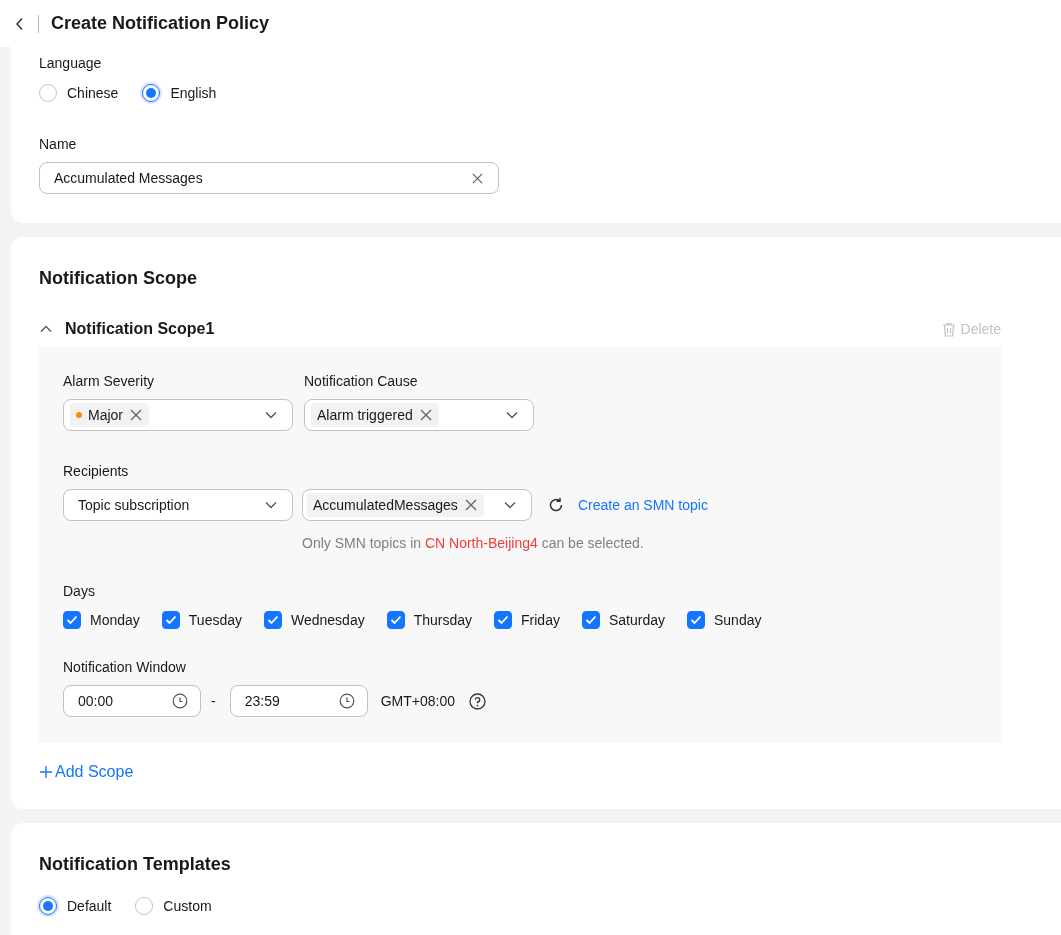  What do you see at coordinates (127, 329) in the screenshot?
I see `scope-toggle: Notification Scope1` at bounding box center [127, 329].